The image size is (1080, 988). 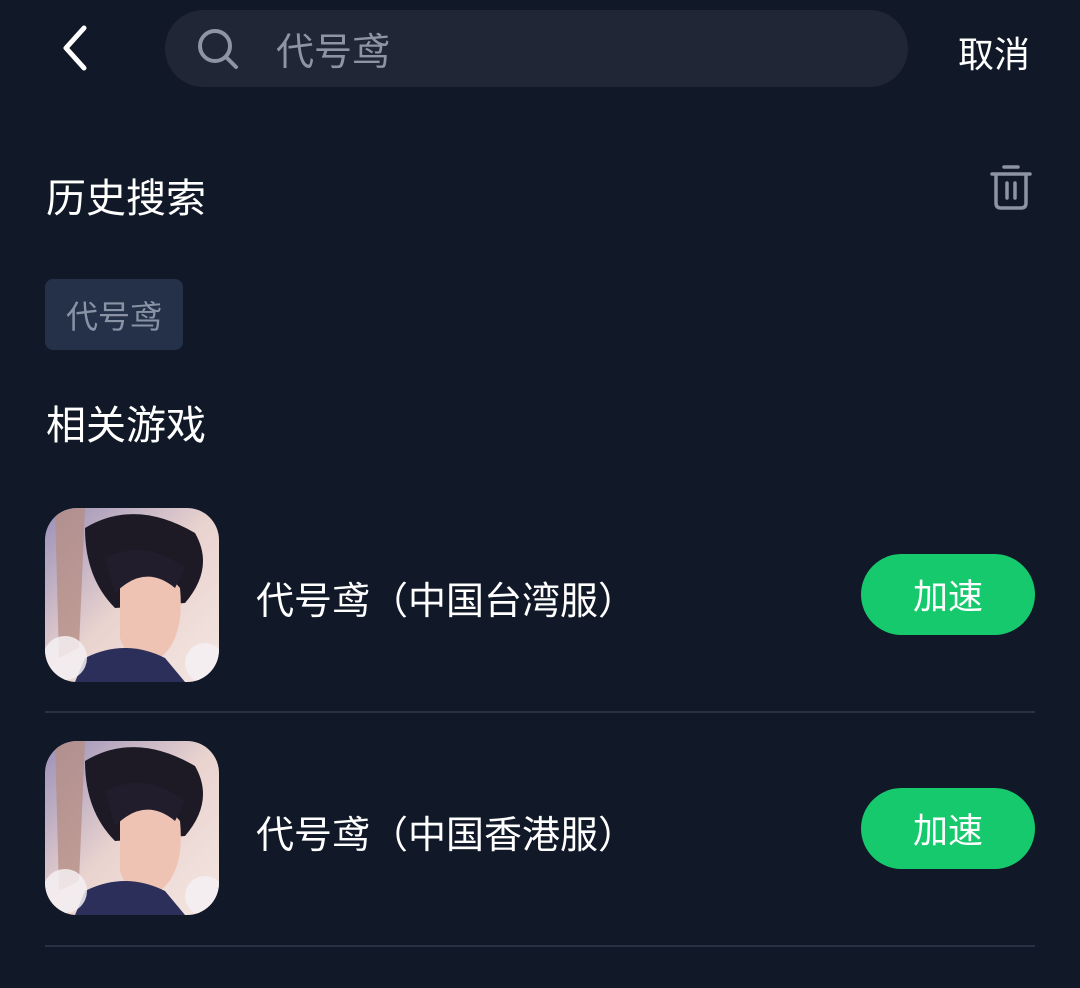 I want to click on trash-icon, so click(x=1011, y=187).